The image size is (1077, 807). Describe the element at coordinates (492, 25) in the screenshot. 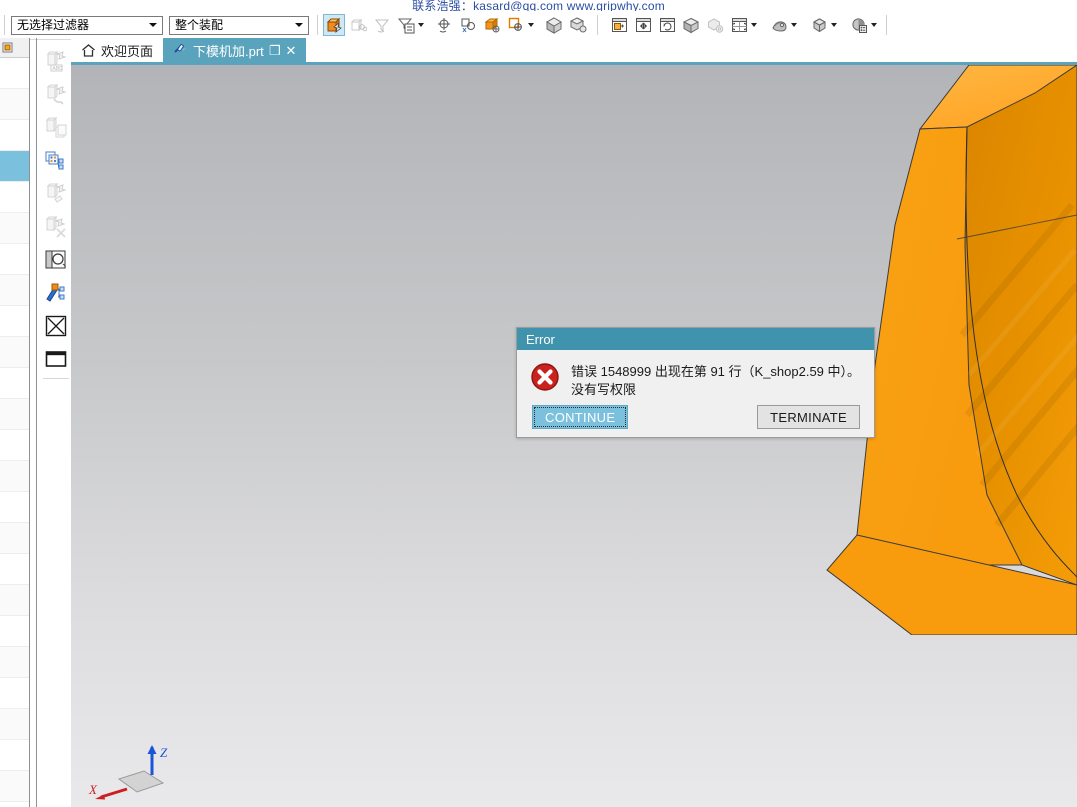

I see `show-hide-object-icon` at that location.